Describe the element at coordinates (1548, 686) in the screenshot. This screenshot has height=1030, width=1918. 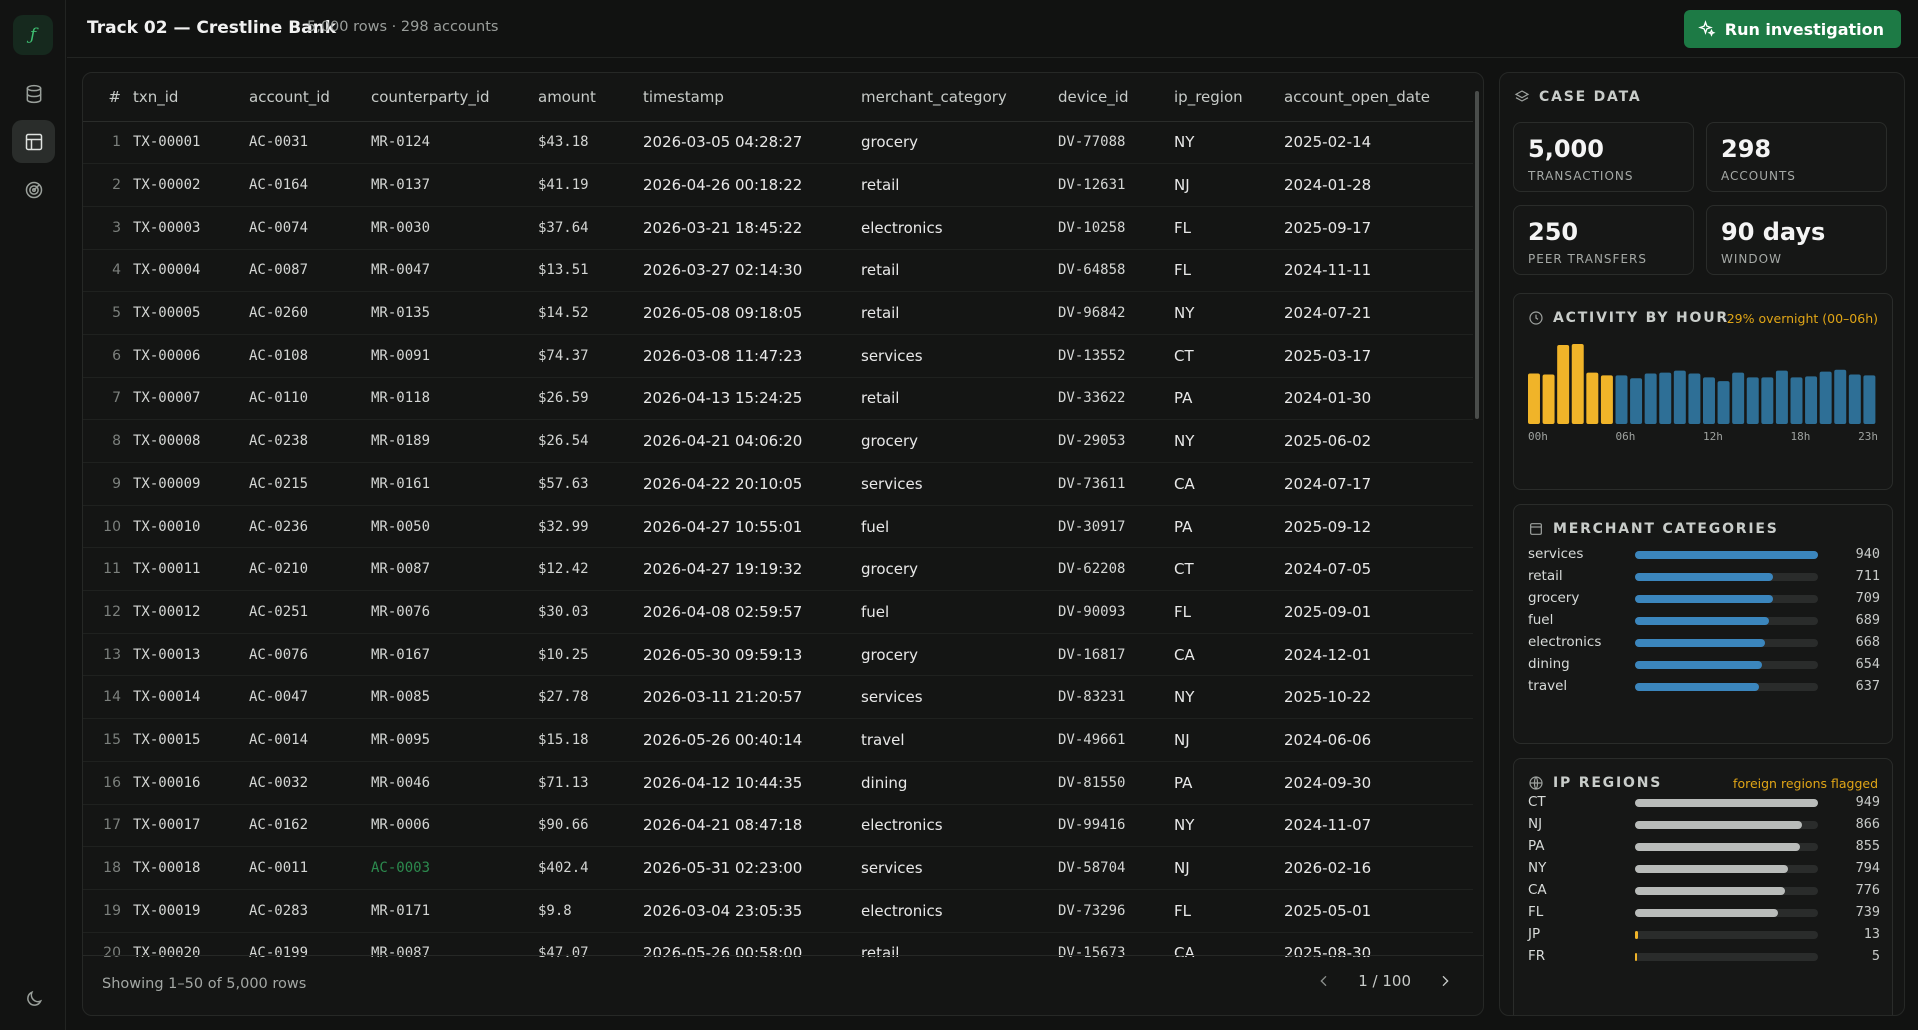
I see `bar-label: travel` at that location.